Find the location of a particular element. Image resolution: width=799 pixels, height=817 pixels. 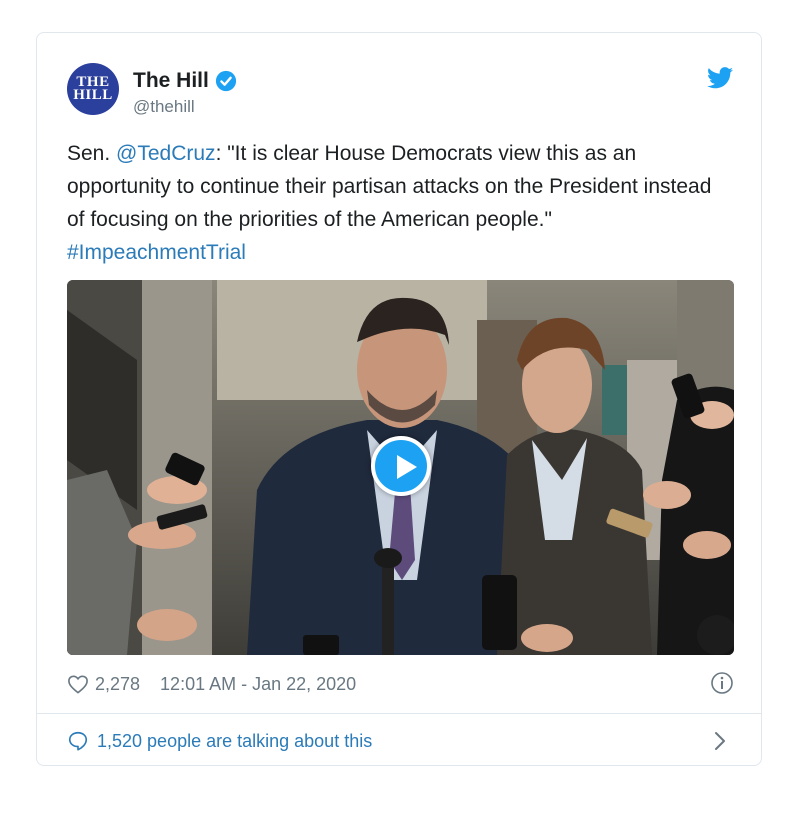

avatar-logo-text: THE HILL is located at coordinates (93, 88).